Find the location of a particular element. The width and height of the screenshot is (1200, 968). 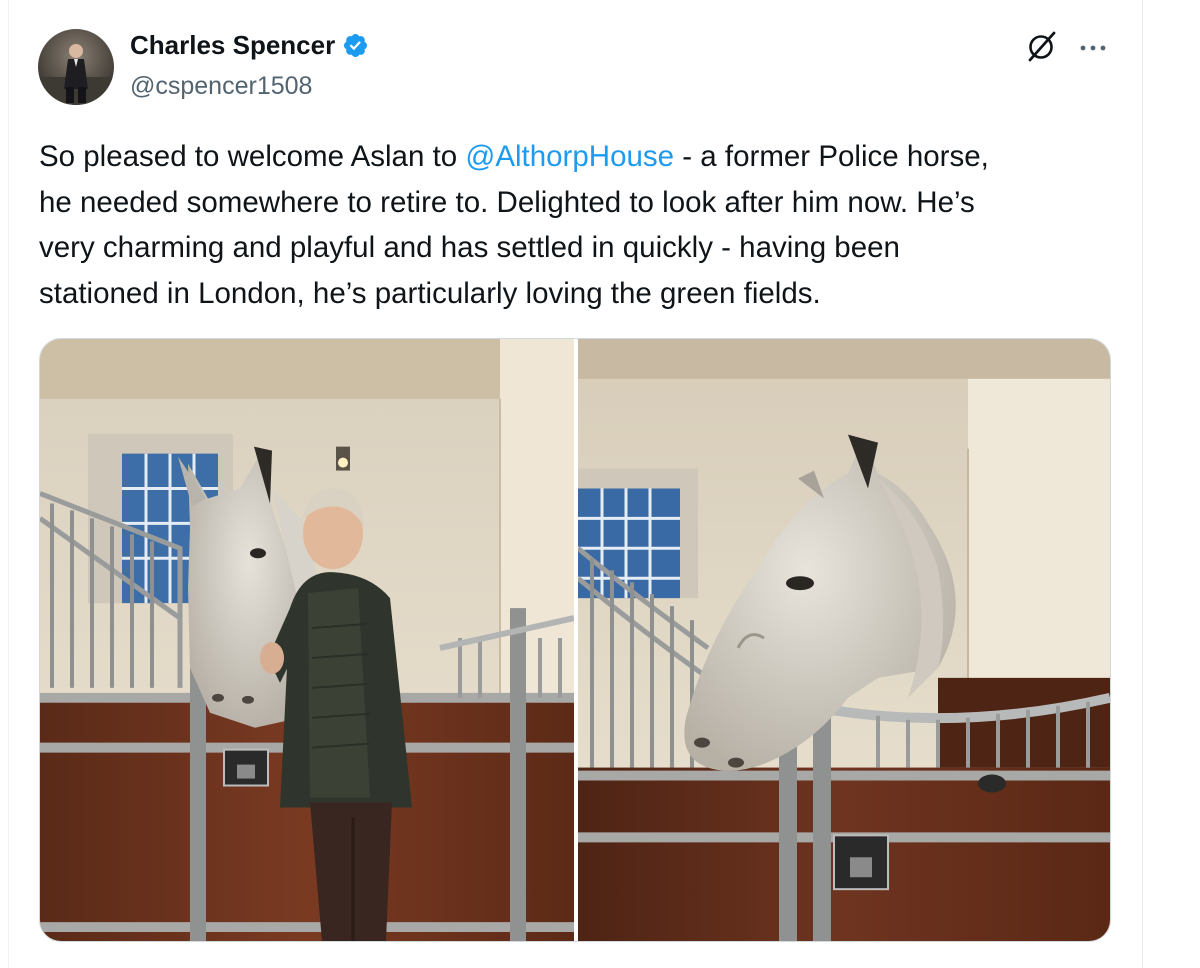

tweet-text-segment: So pleased to welcome Aslan to is located at coordinates (252, 156).